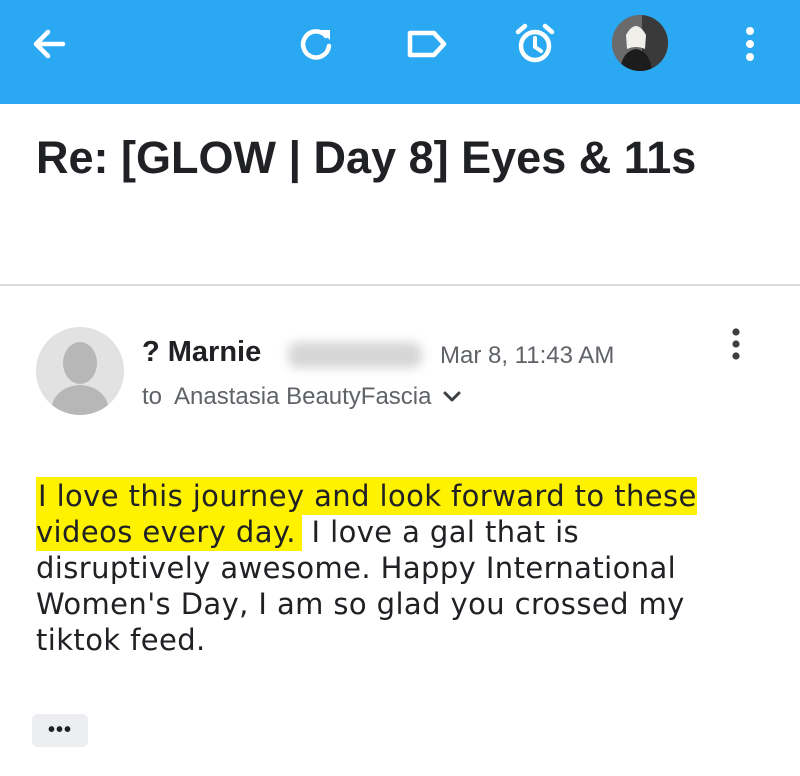  I want to click on recipient-details-toggle: to Anastasia BeautyFascia, so click(302, 397).